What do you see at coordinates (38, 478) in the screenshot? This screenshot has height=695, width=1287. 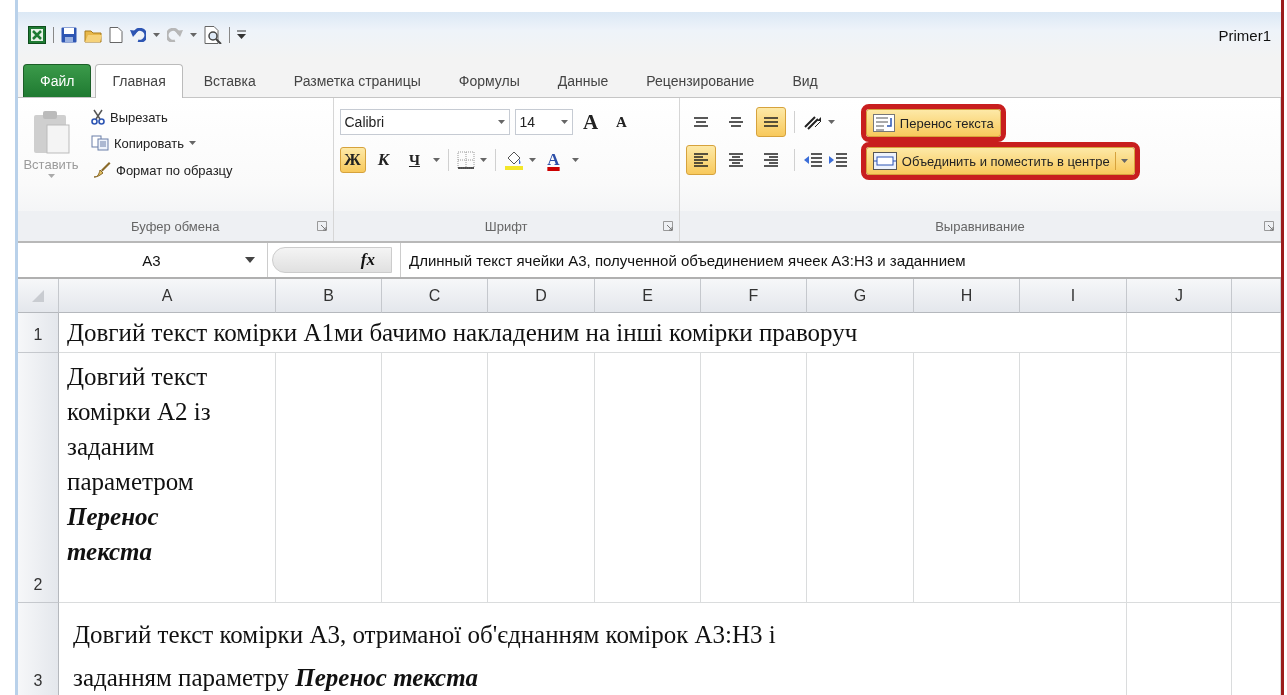 I see `row-header: 2` at bounding box center [38, 478].